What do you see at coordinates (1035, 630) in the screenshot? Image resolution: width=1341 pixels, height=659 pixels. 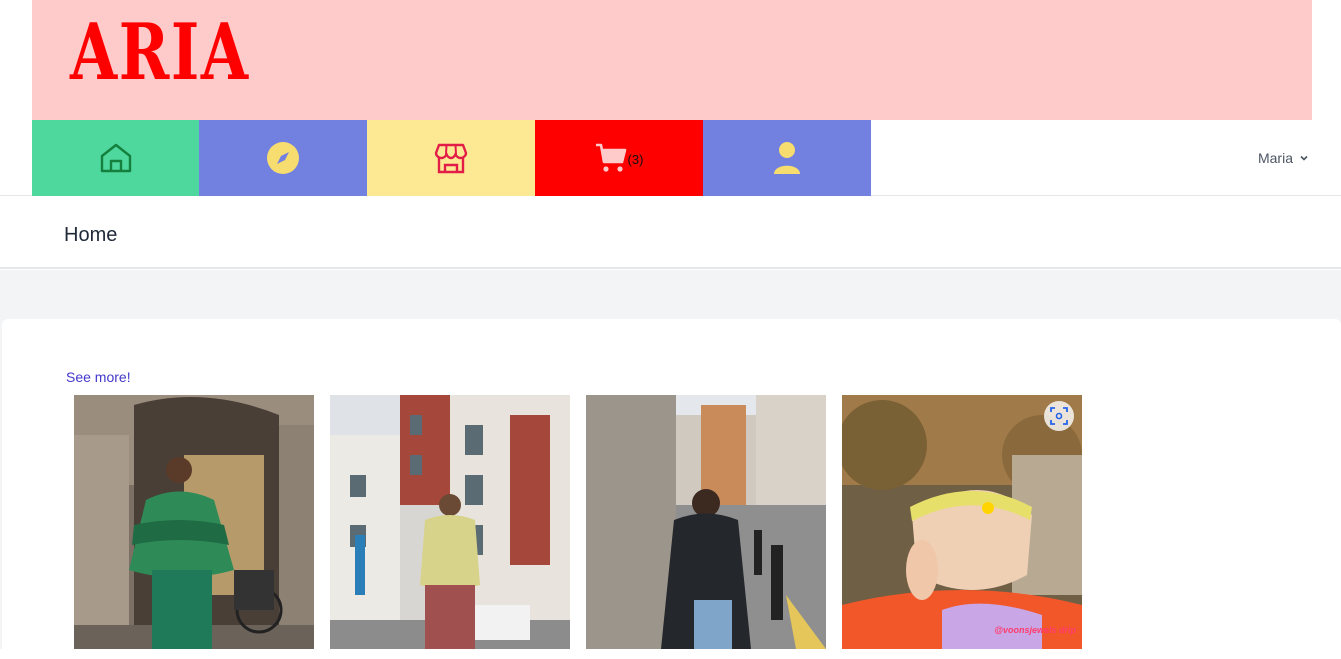 I see `photo-watermark: @voonsjewels drip` at bounding box center [1035, 630].